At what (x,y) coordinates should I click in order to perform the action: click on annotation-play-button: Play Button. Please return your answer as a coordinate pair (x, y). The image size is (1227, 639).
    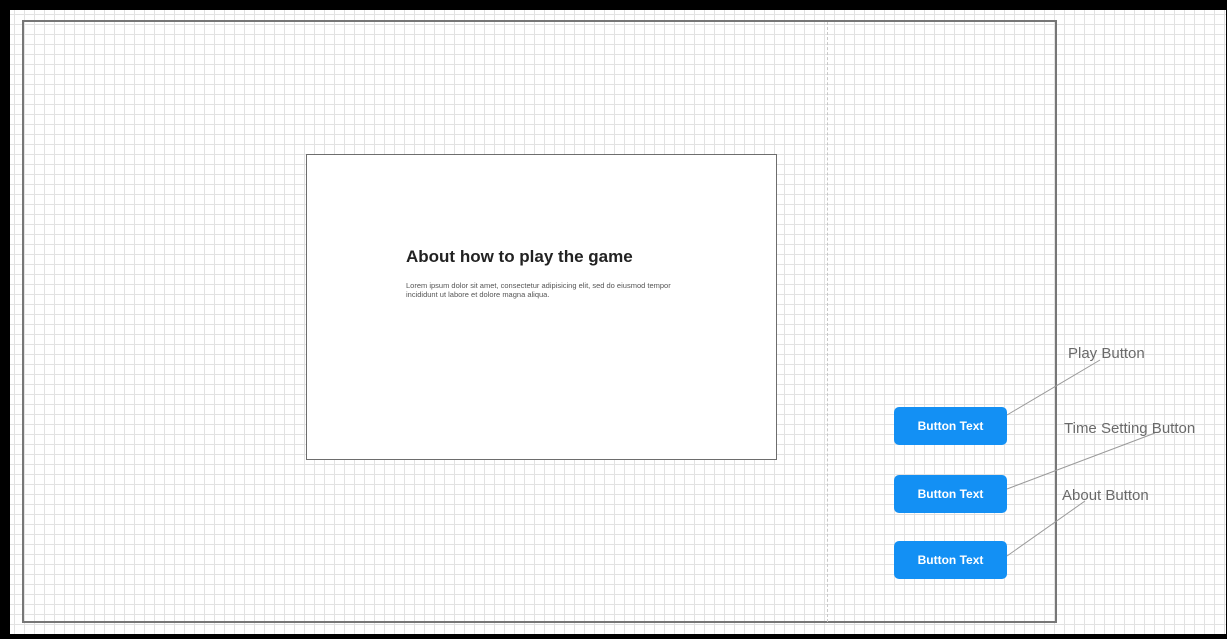
    Looking at the image, I should click on (1106, 353).